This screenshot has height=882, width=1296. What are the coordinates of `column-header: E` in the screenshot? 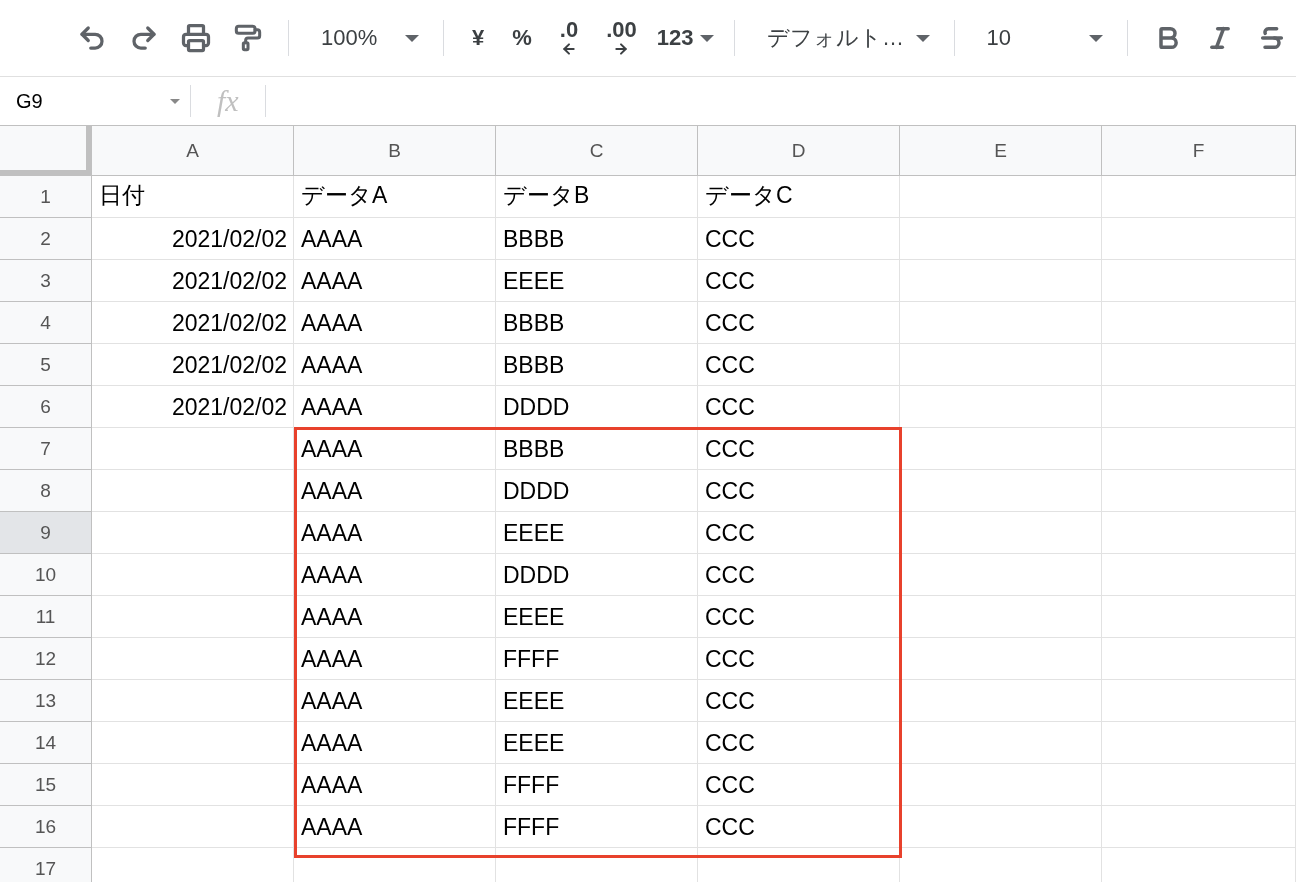 It's located at (1001, 151).